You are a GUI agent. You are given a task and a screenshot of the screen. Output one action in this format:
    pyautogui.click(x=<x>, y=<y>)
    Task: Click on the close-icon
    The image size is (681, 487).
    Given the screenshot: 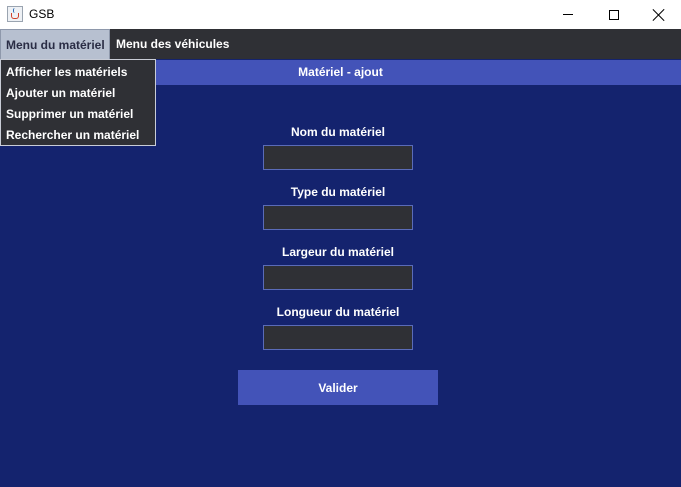 What is the action you would take?
    pyautogui.click(x=659, y=15)
    